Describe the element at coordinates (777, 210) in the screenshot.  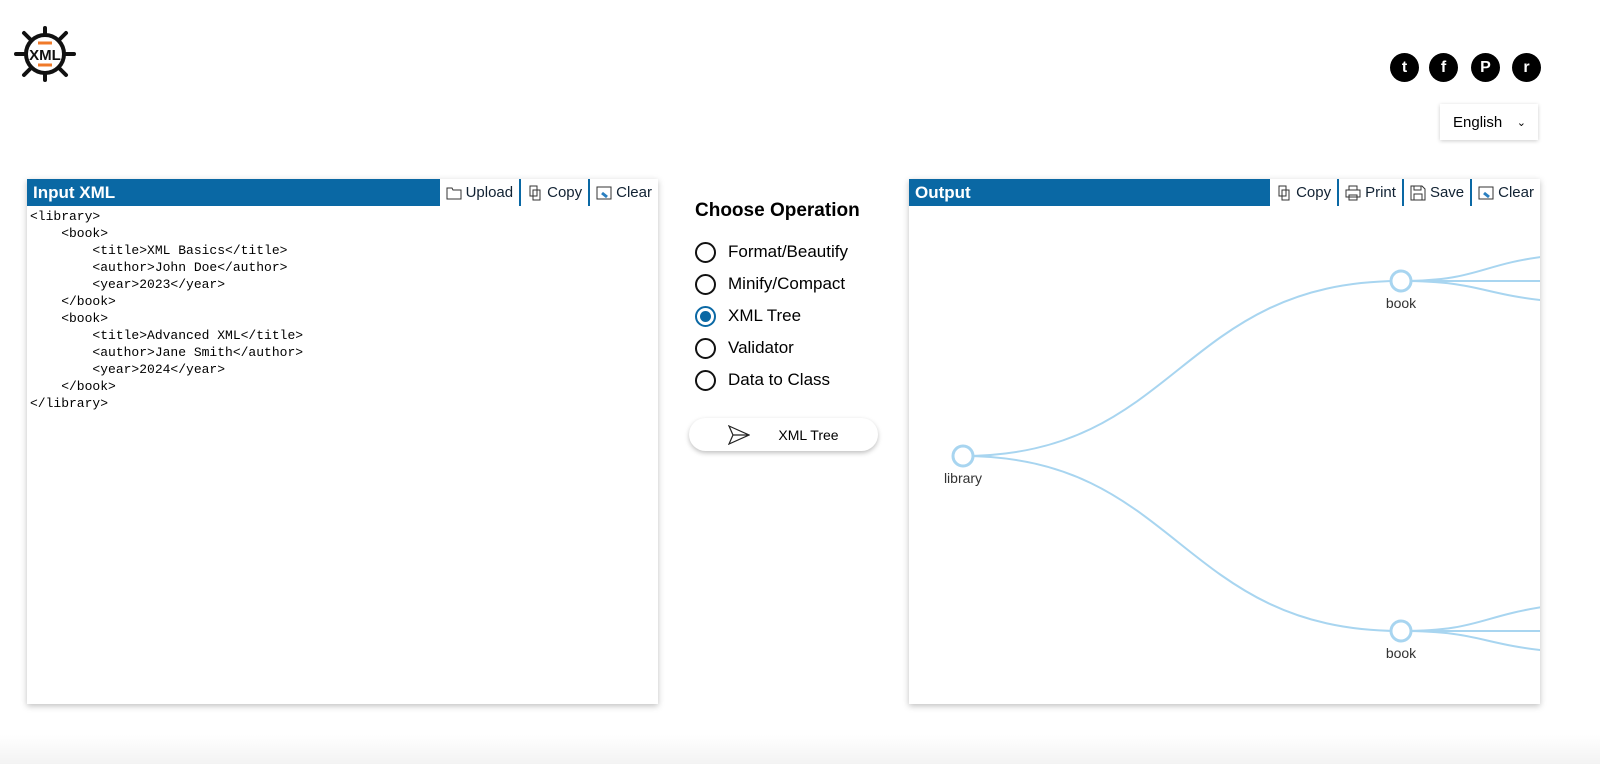
I see `operations-title: Choose Operation` at that location.